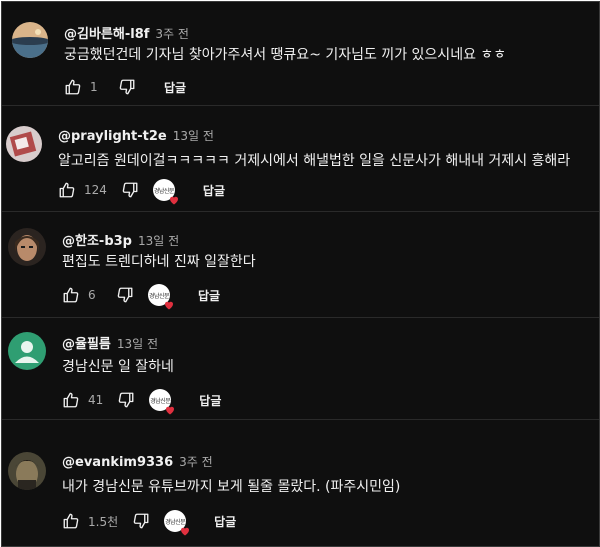  What do you see at coordinates (117, 462) in the screenshot?
I see `author-handle: @evankim9336` at bounding box center [117, 462].